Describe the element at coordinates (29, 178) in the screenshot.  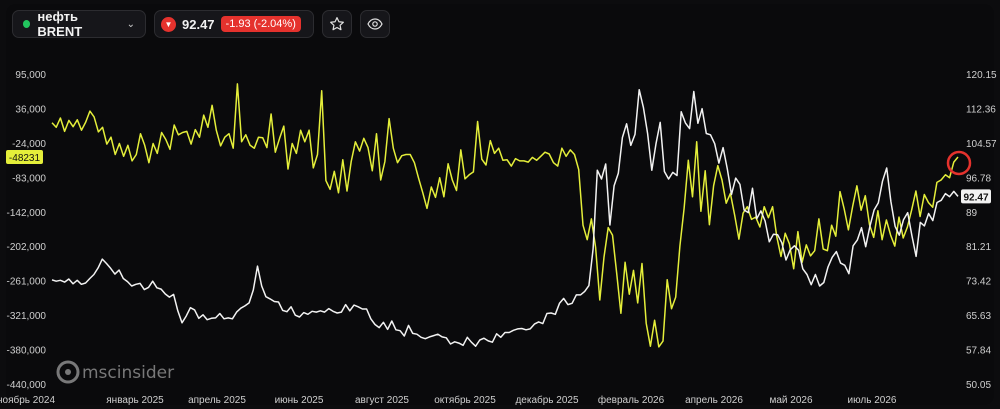
I see `left-tick-label: -83,000` at that location.